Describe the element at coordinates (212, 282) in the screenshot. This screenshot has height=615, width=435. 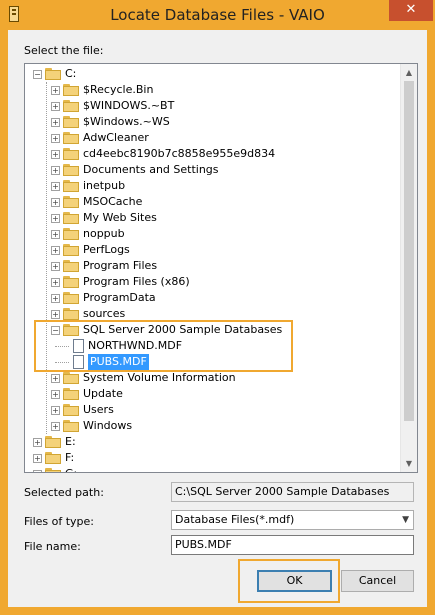
I see `tree-folder-item: + Program Files (x86)` at that location.